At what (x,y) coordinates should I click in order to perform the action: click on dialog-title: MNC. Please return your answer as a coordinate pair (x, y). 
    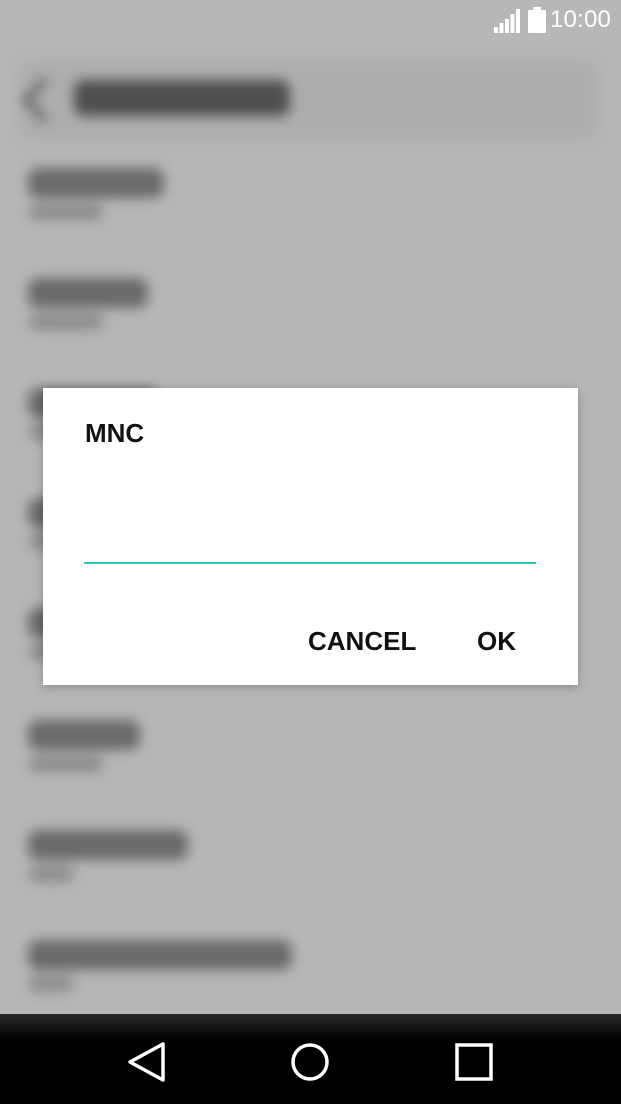
    Looking at the image, I should click on (115, 433).